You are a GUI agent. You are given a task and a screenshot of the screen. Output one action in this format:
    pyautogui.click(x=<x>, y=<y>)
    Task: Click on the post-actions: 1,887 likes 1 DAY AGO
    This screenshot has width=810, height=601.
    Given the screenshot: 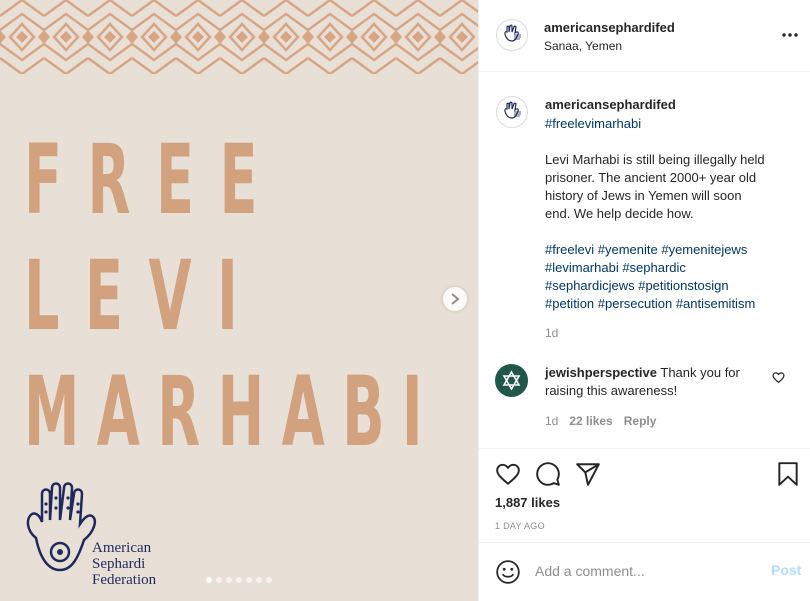 What is the action you would take?
    pyautogui.click(x=644, y=495)
    